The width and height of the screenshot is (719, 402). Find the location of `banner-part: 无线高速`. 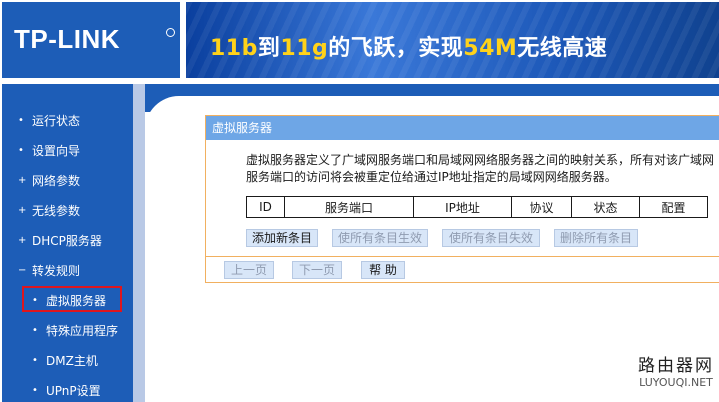

banner-part: 无线高速 is located at coordinates (562, 48).